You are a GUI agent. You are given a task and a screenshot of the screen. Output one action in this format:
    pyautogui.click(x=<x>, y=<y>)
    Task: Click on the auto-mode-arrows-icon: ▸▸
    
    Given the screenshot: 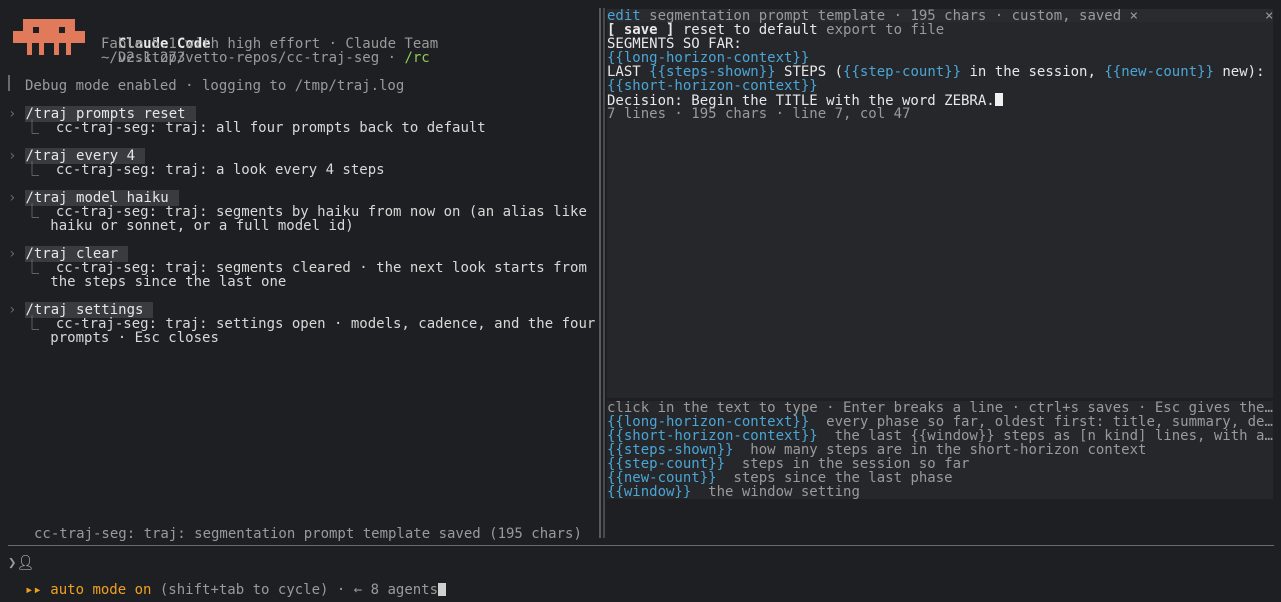 What is the action you would take?
    pyautogui.click(x=33, y=590)
    